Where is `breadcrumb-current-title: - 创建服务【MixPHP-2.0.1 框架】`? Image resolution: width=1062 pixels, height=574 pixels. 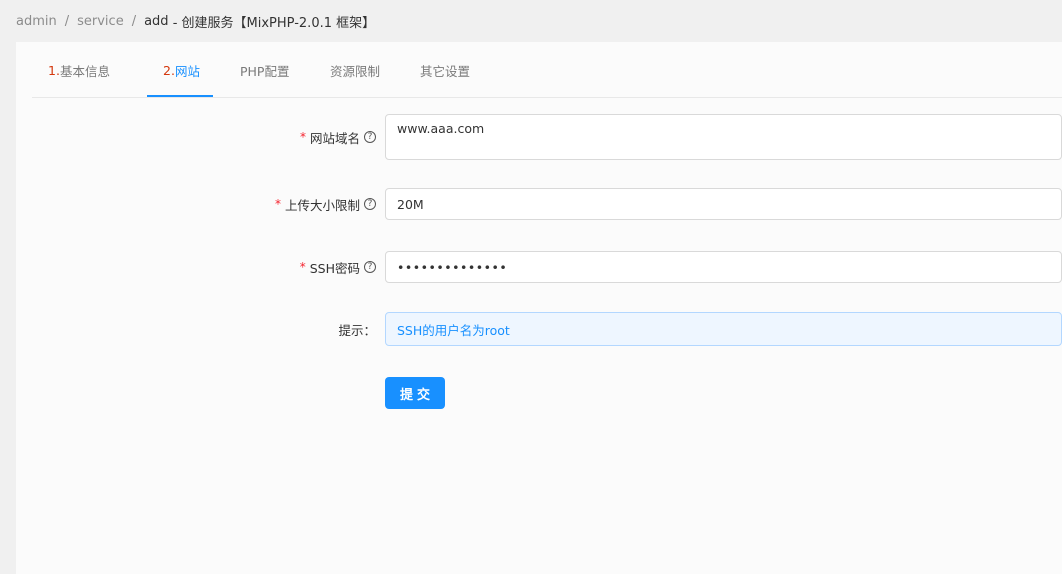
breadcrumb-current-title: - 创建服务【MixPHP-2.0.1 框架】 is located at coordinates (272, 23).